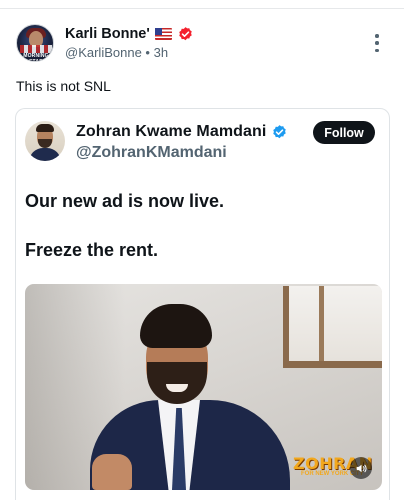 The width and height of the screenshot is (404, 500). Describe the element at coordinates (161, 52) in the screenshot. I see `post-timestamp: 3h` at that location.